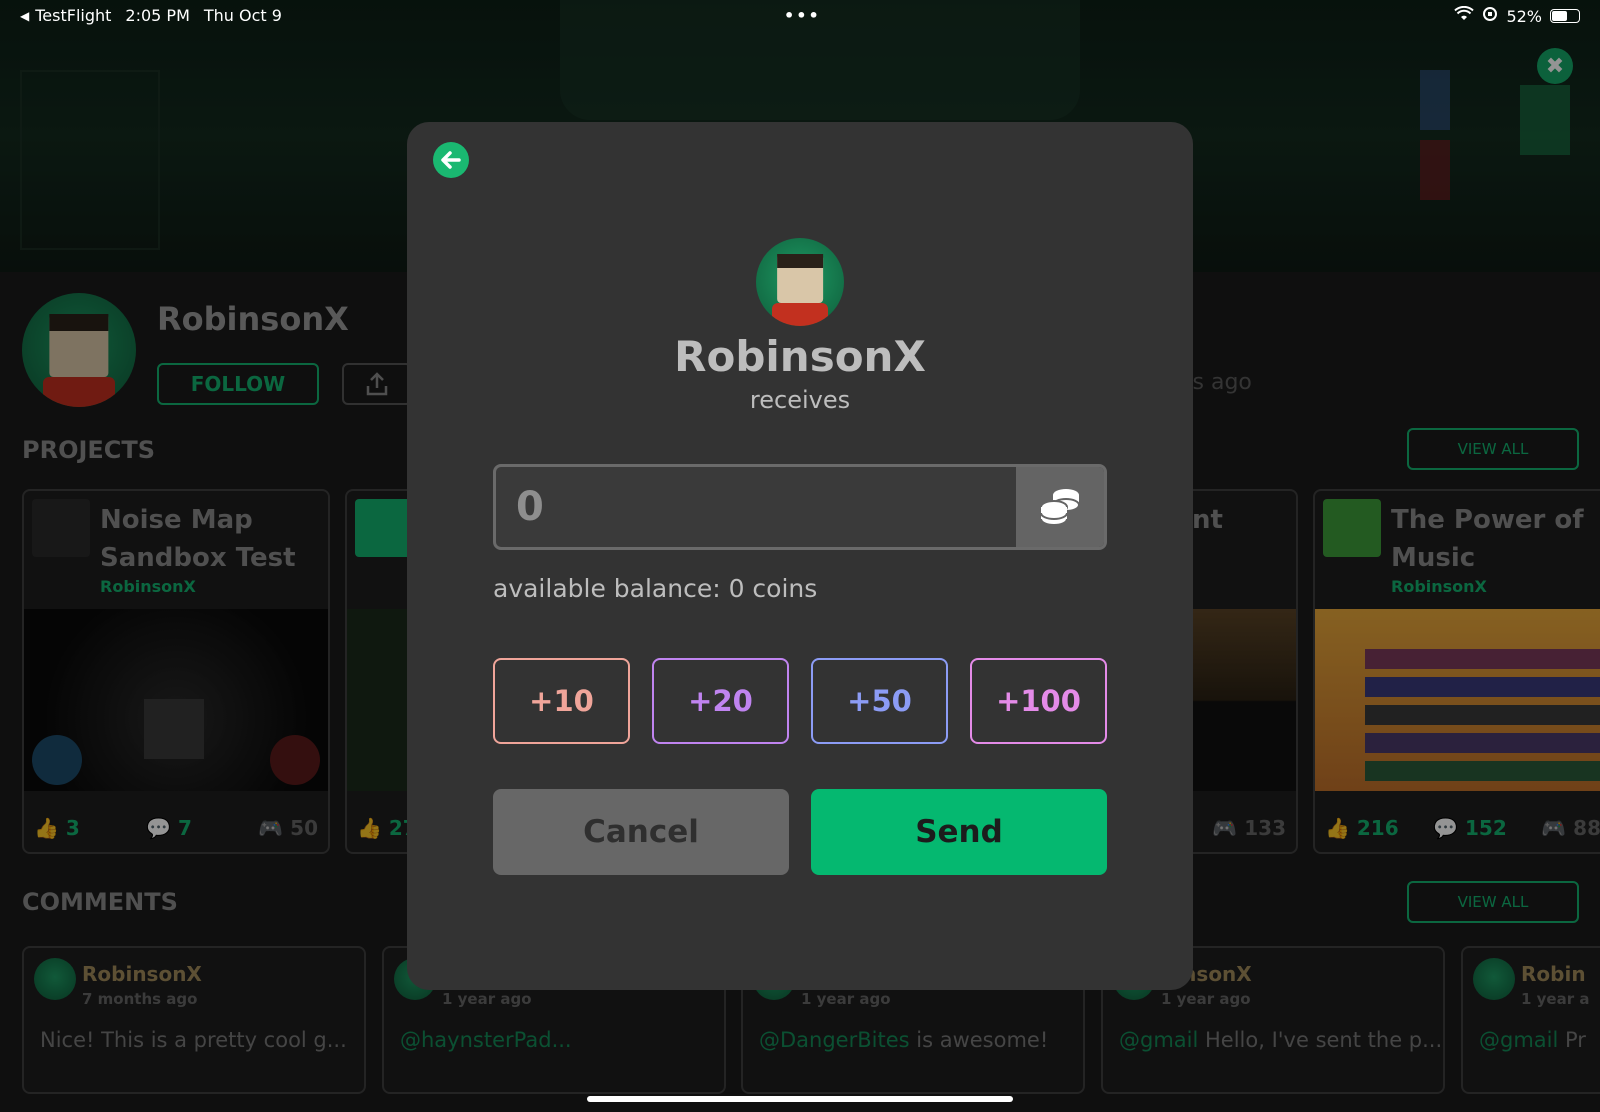 The image size is (1600, 1112). What do you see at coordinates (1490, 16) in the screenshot?
I see `orientation-lock-icon` at bounding box center [1490, 16].